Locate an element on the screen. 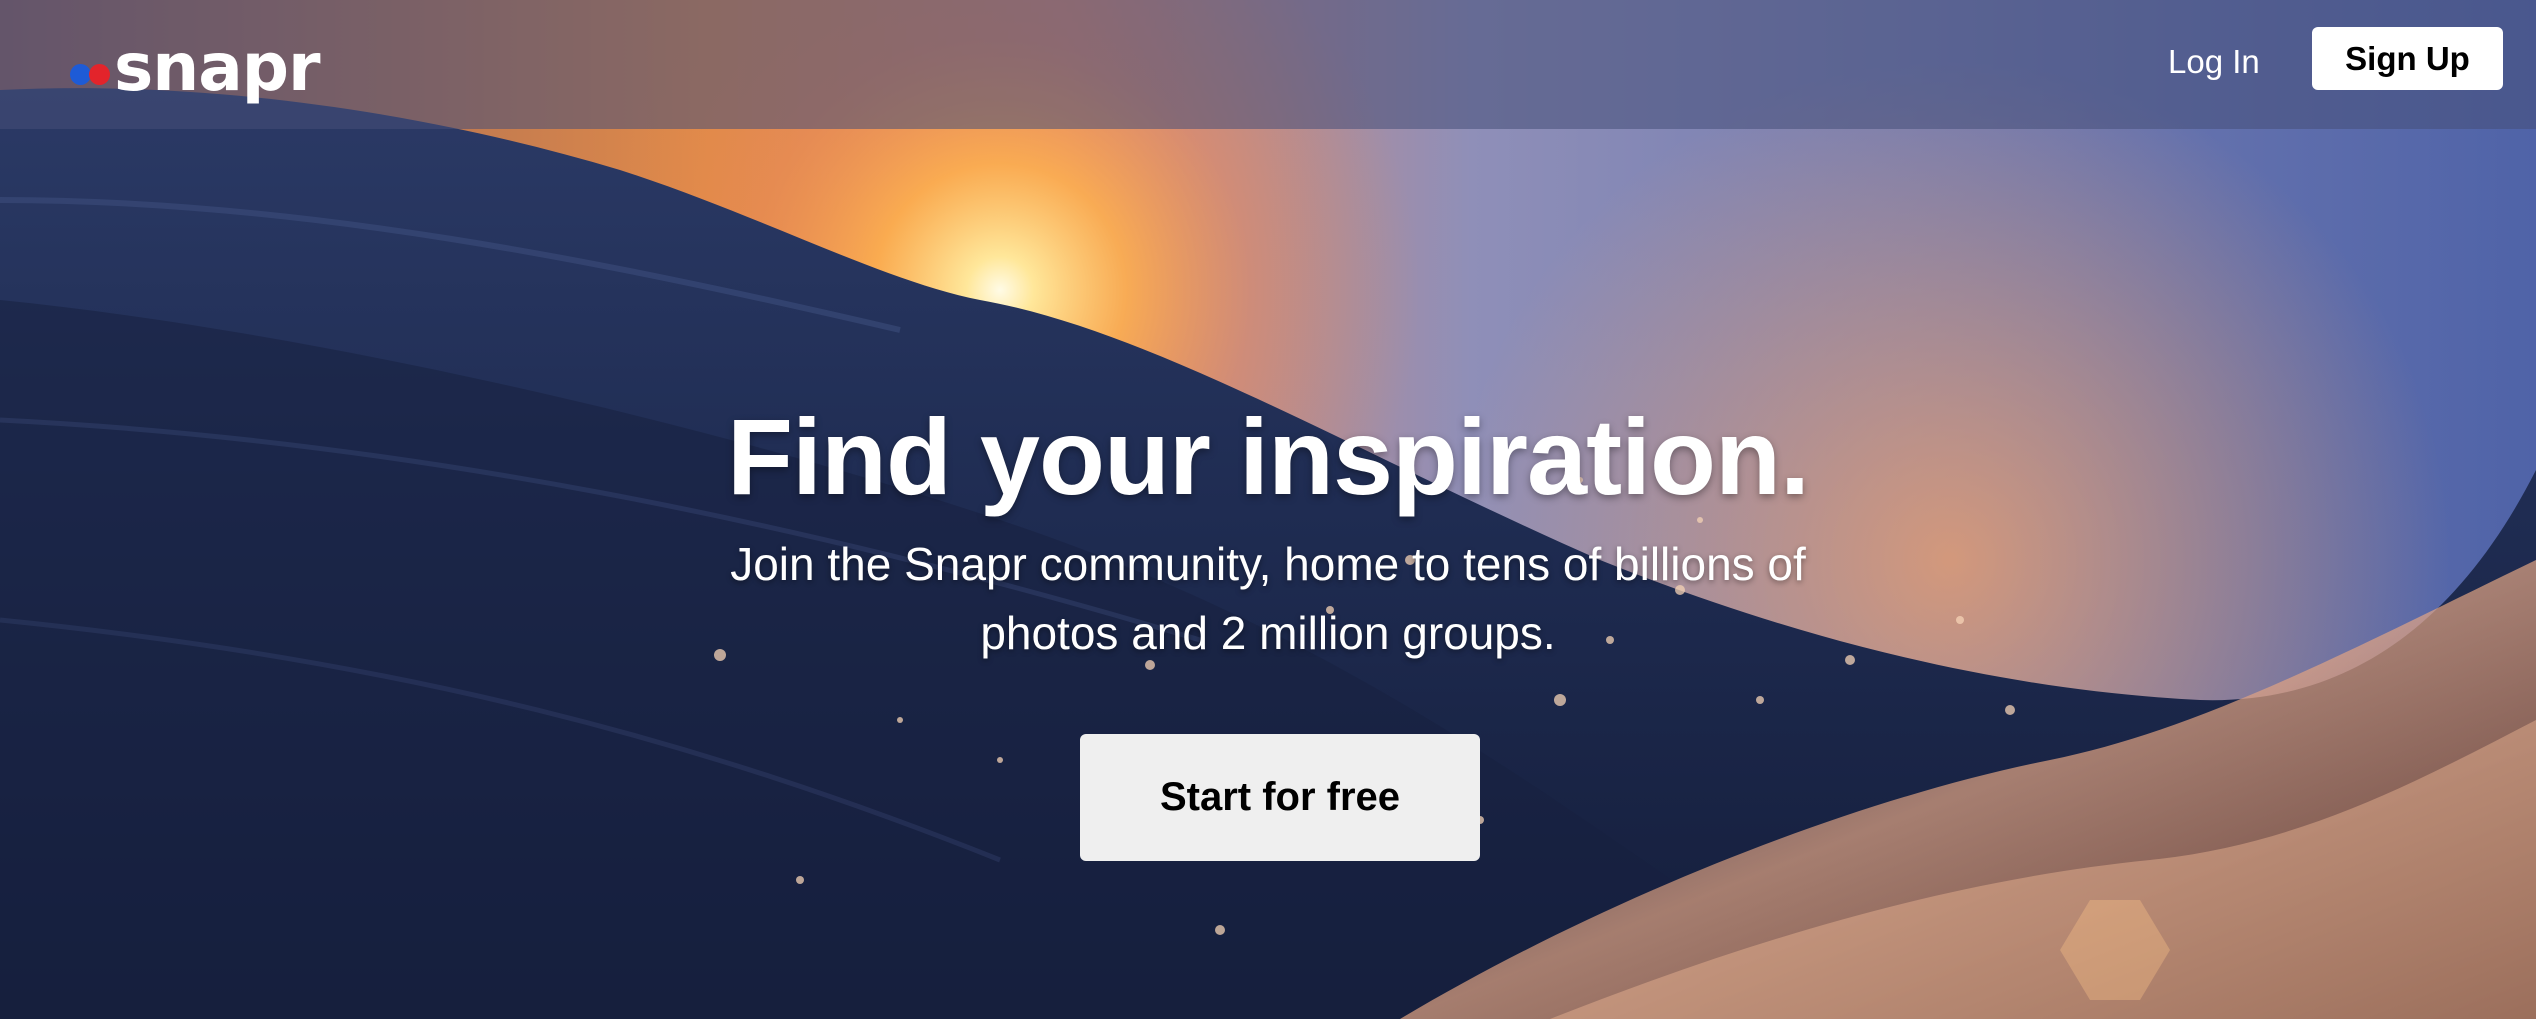 Image resolution: width=2536 pixels, height=1019 pixels. start-for-free-button: Start for free is located at coordinates (1280, 797).